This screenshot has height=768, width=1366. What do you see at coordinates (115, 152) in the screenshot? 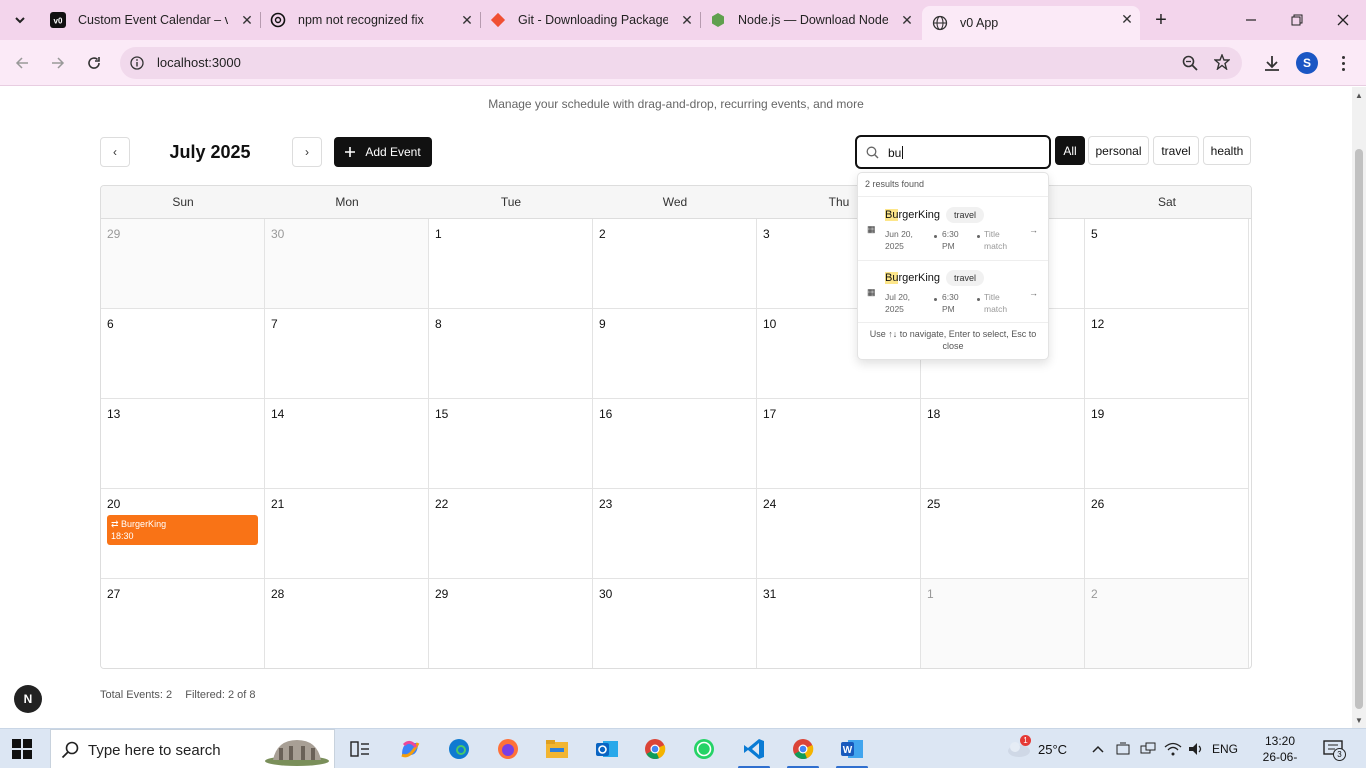
I see `prev-month-button: ‹` at bounding box center [115, 152].